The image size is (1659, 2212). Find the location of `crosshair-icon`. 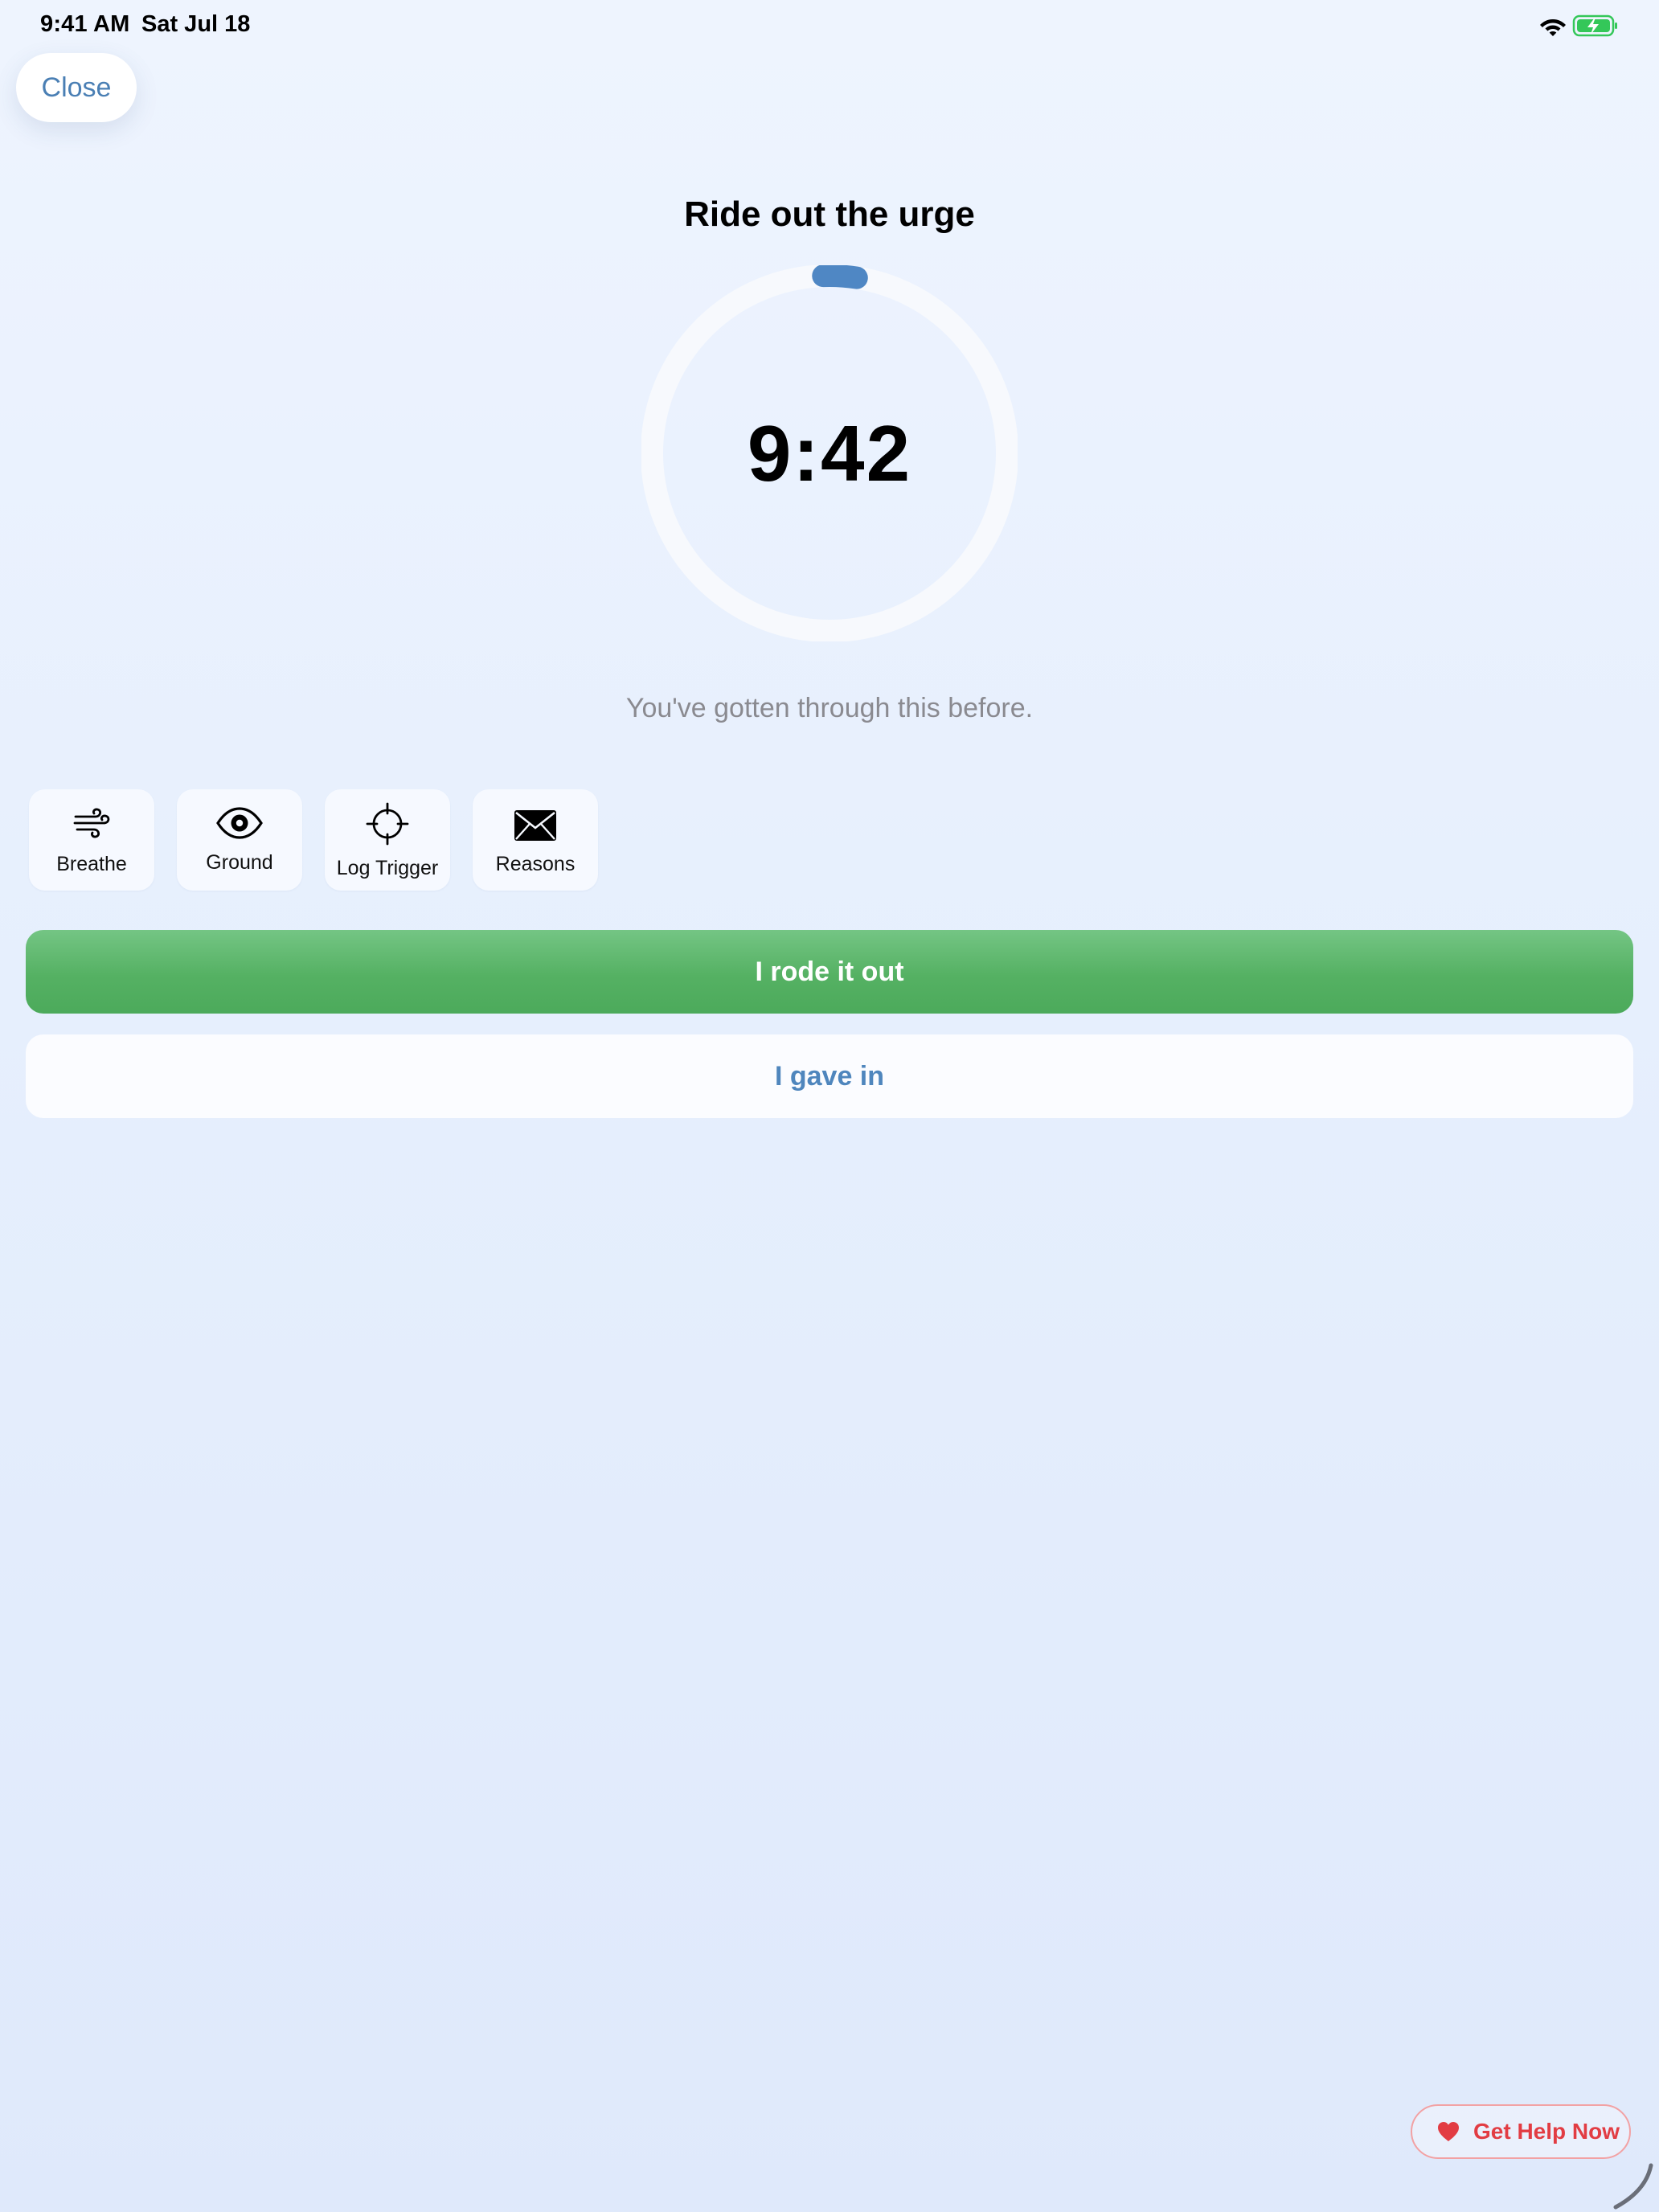

crosshair-icon is located at coordinates (387, 824).